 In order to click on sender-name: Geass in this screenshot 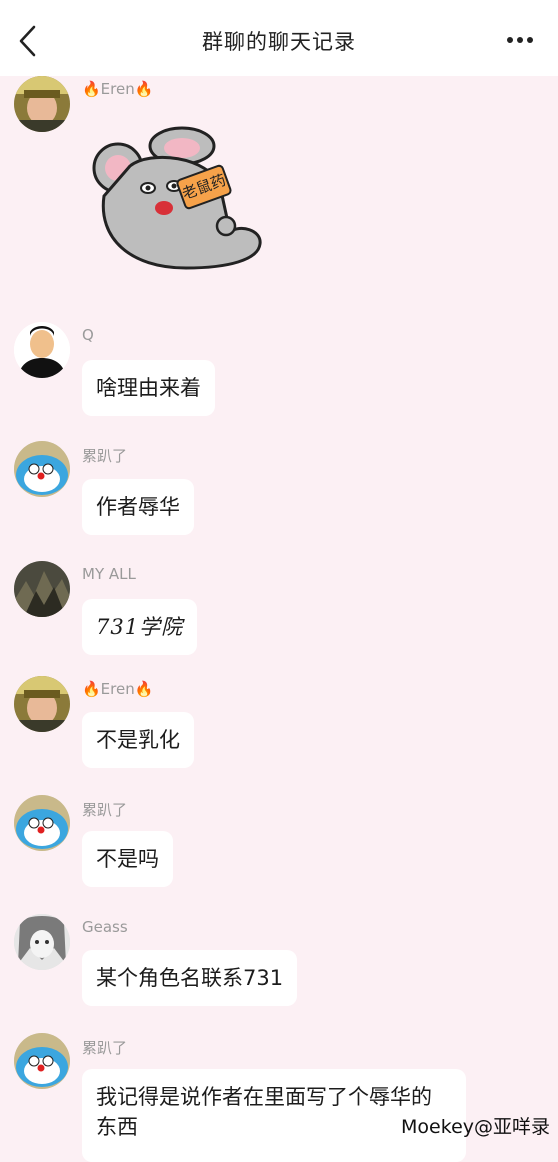, I will do `click(105, 927)`.